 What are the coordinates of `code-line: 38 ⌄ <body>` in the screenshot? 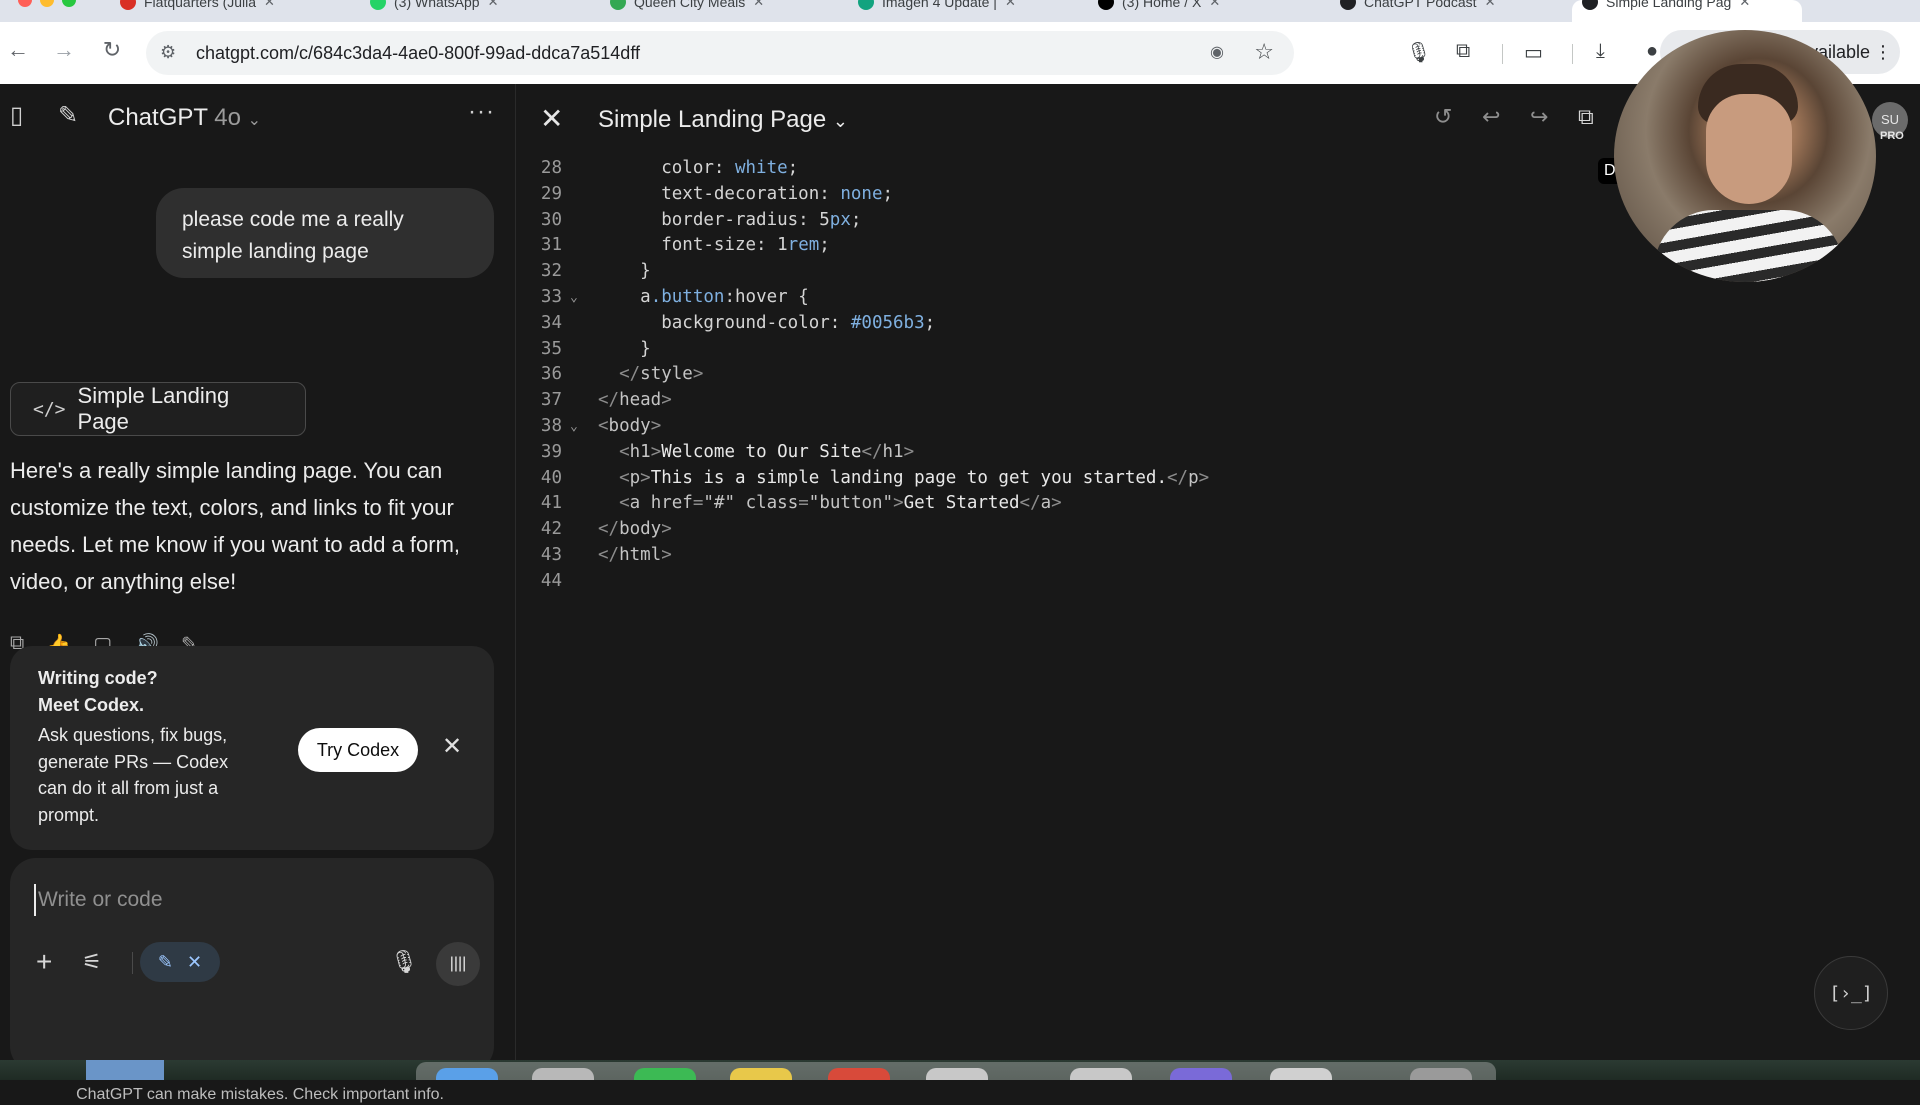 It's located at (1218, 427).